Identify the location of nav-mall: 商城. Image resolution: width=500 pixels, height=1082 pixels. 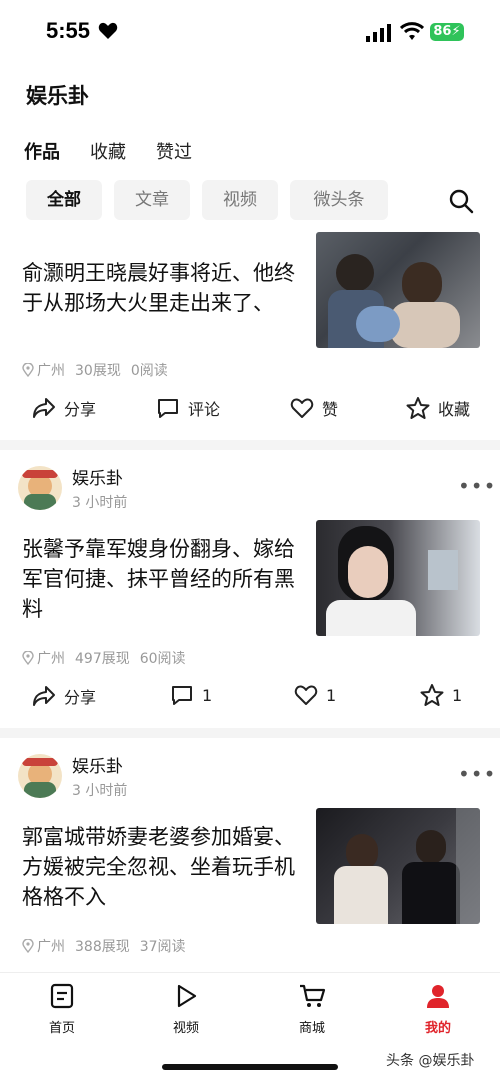
(312, 1009).